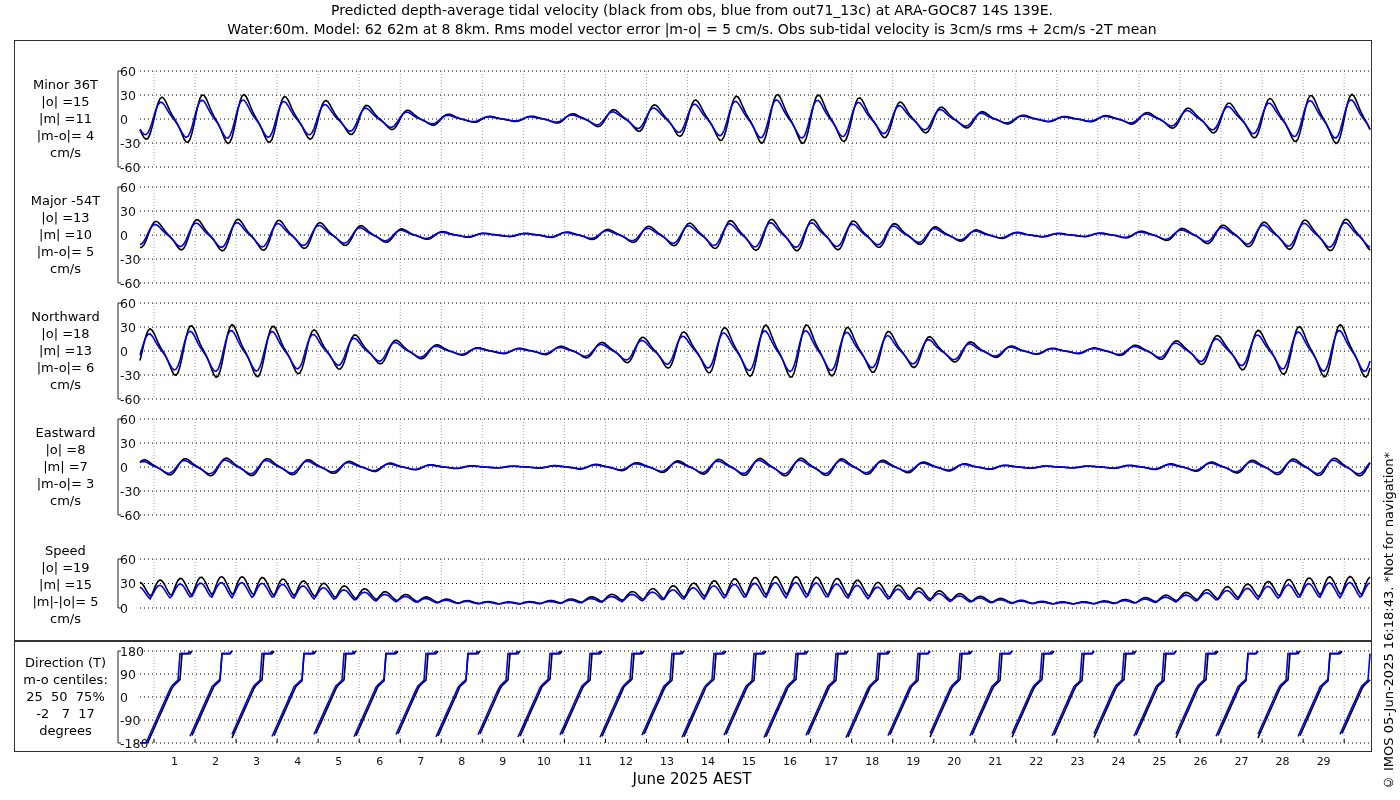 Image resolution: width=1400 pixels, height=800 pixels. Describe the element at coordinates (1282, 761) in the screenshot. I see `axis-tick-label: 28` at that location.